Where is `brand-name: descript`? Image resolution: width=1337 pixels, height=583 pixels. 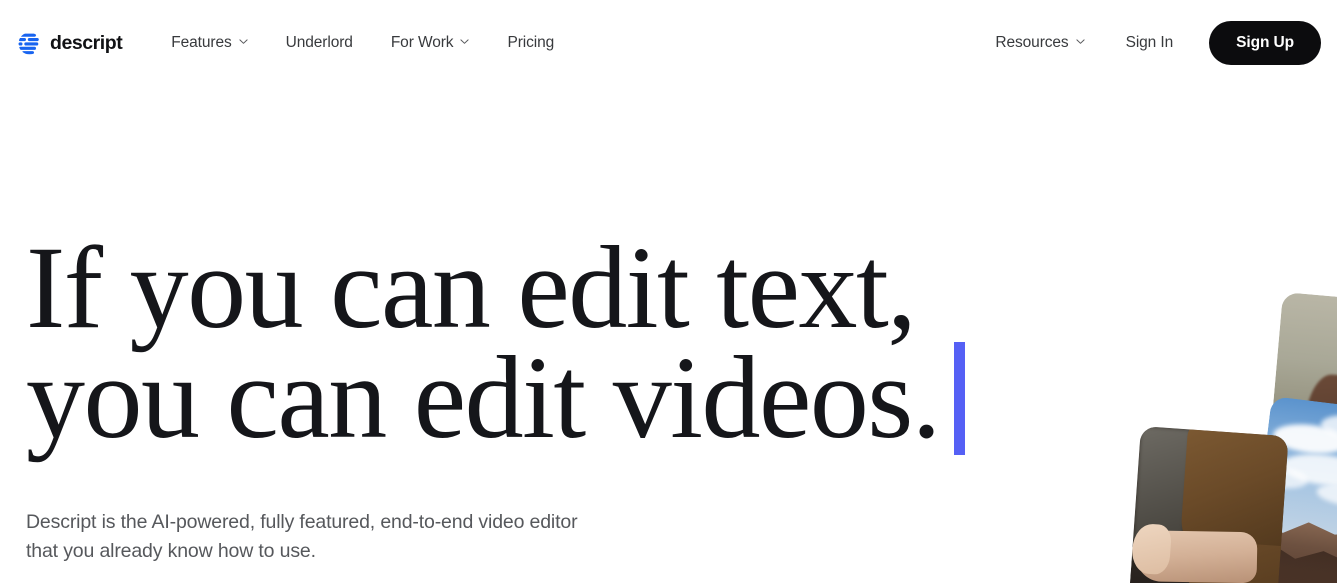 brand-name: descript is located at coordinates (86, 42).